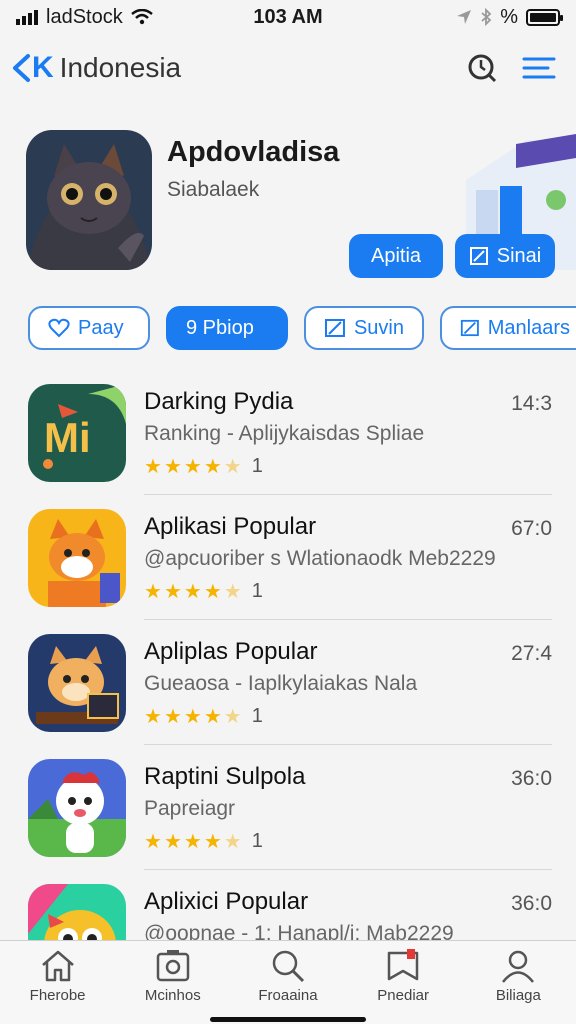 The image size is (576, 1024). What do you see at coordinates (21, 68) in the screenshot?
I see `chevron-left-icon` at bounding box center [21, 68].